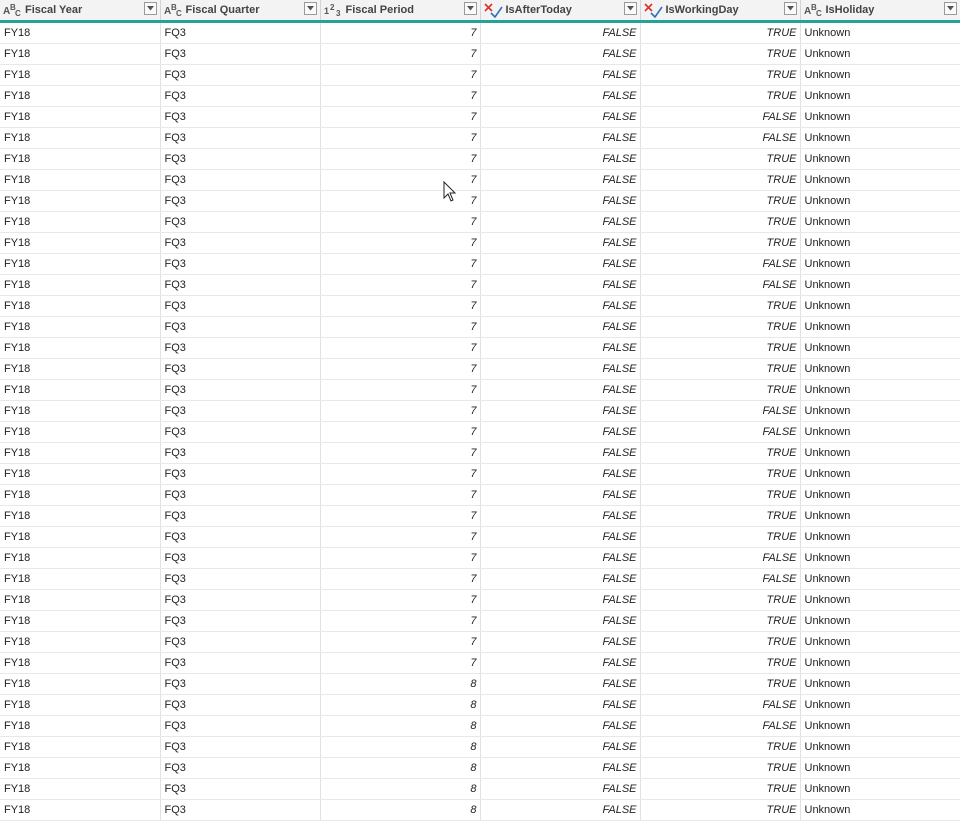 This screenshot has width=960, height=821. I want to click on text-type-icon: ABC, so click(13, 10).